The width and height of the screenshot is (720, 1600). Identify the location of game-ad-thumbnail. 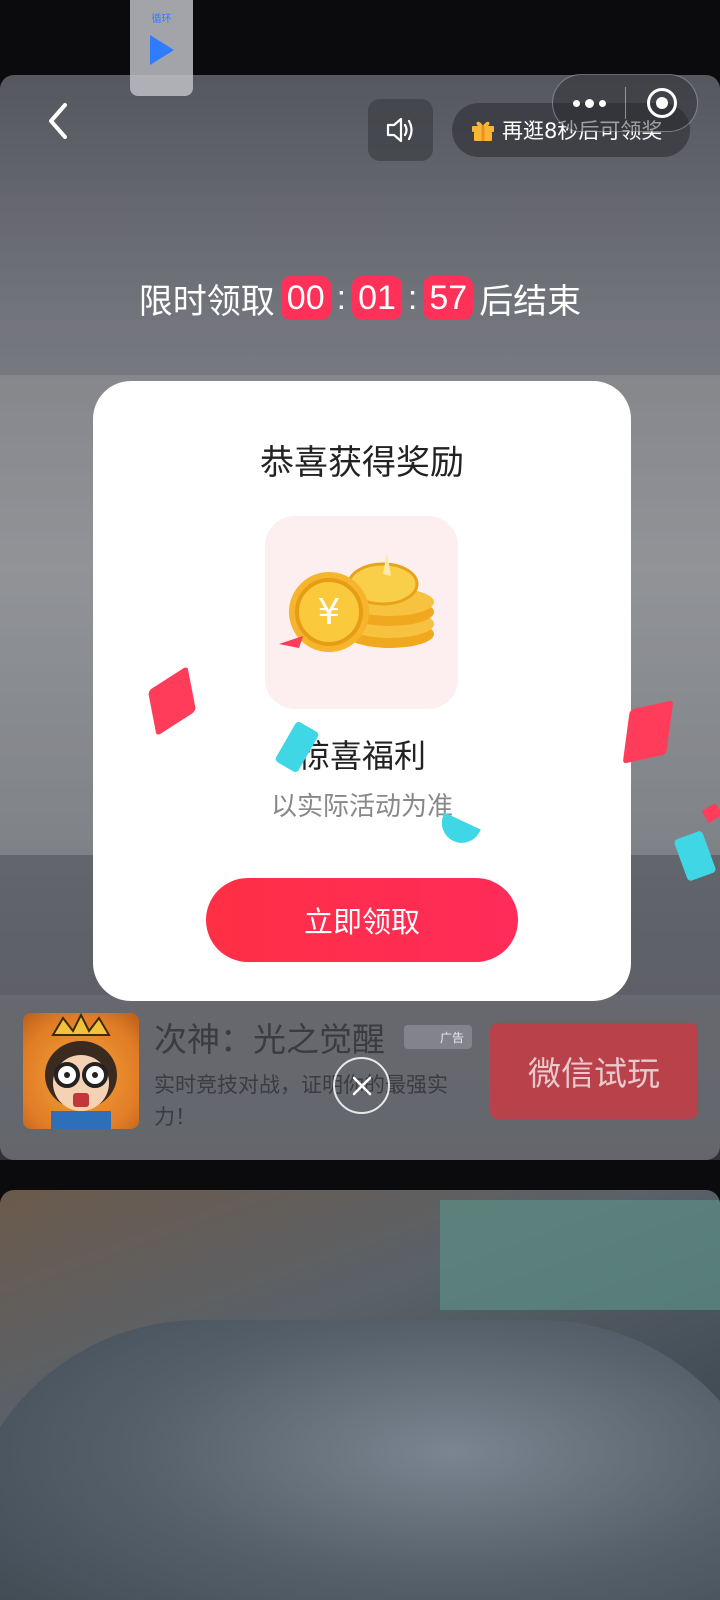
(81, 1071).